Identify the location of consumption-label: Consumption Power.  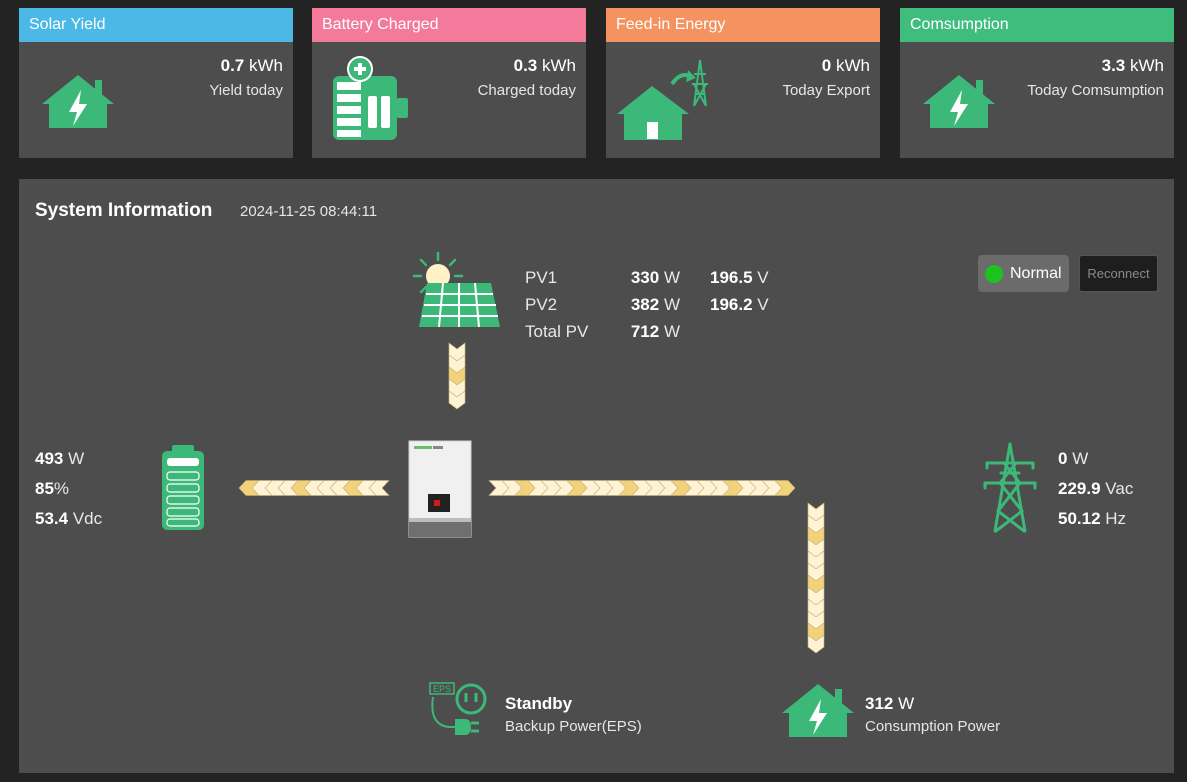
(933, 726).